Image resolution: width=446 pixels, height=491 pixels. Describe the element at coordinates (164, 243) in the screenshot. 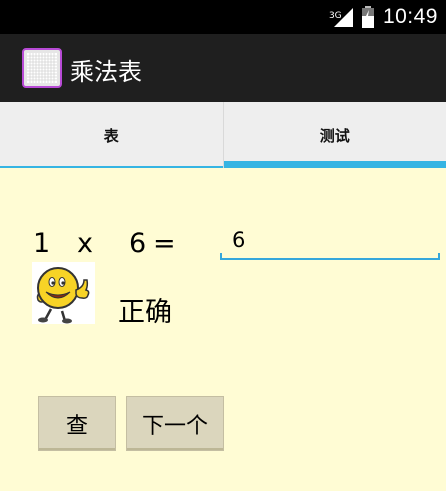

I see `equals-sign: =` at that location.